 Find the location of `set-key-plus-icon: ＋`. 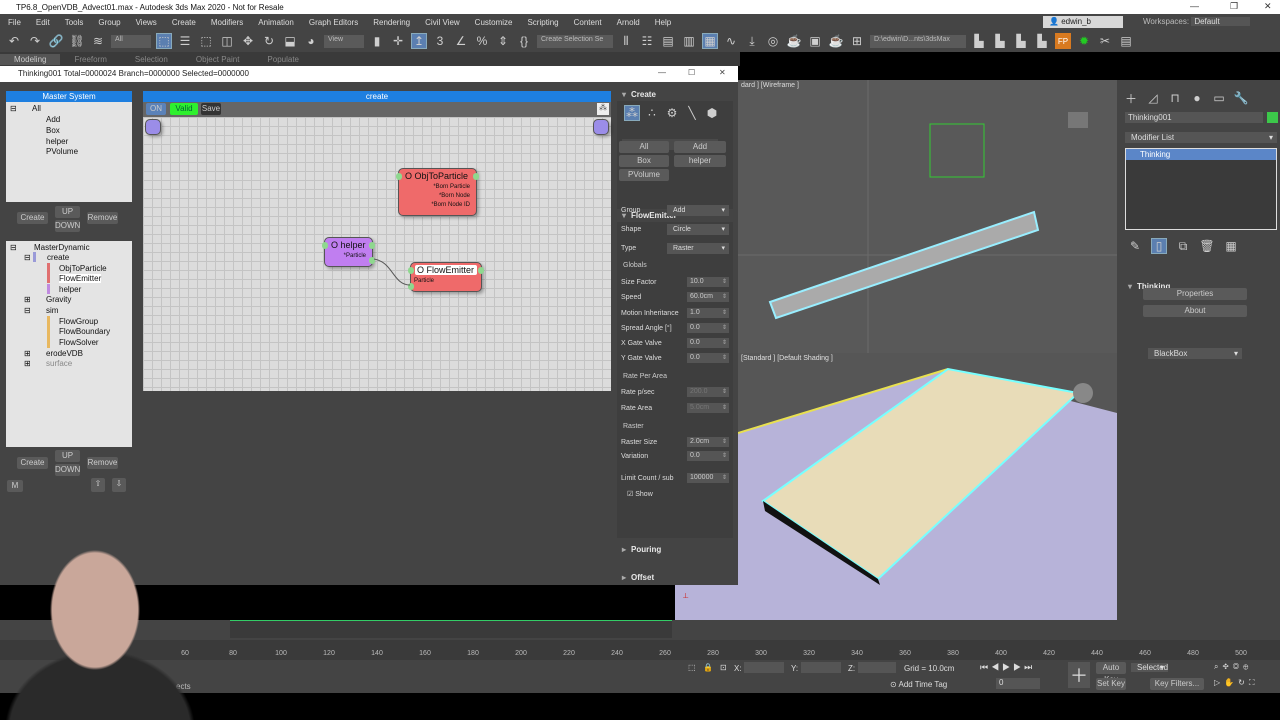

set-key-plus-icon: ＋ is located at coordinates (1079, 675).